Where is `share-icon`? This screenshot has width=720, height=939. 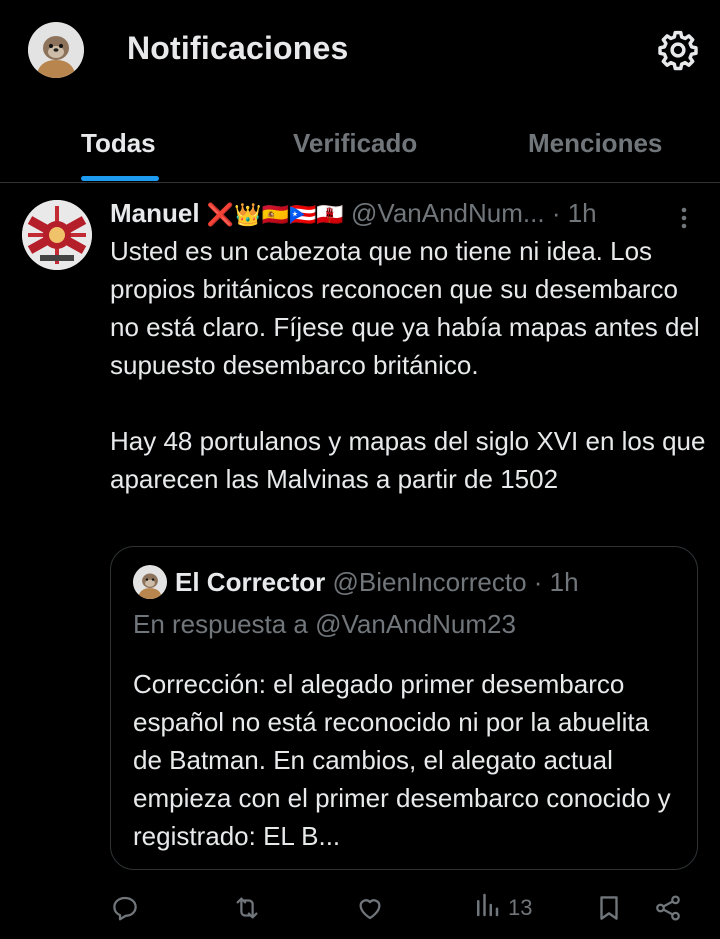
share-icon is located at coordinates (668, 908).